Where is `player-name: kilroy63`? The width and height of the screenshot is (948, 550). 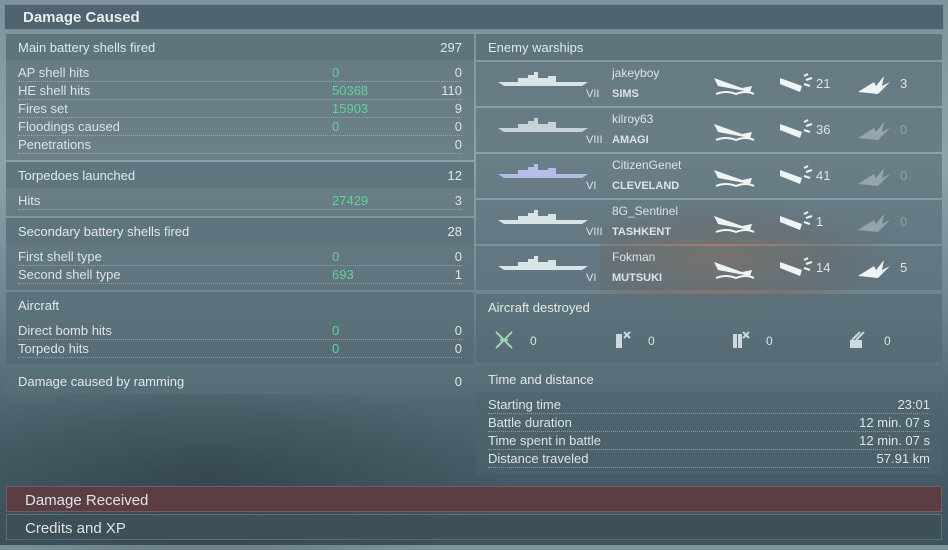 player-name: kilroy63 is located at coordinates (633, 119).